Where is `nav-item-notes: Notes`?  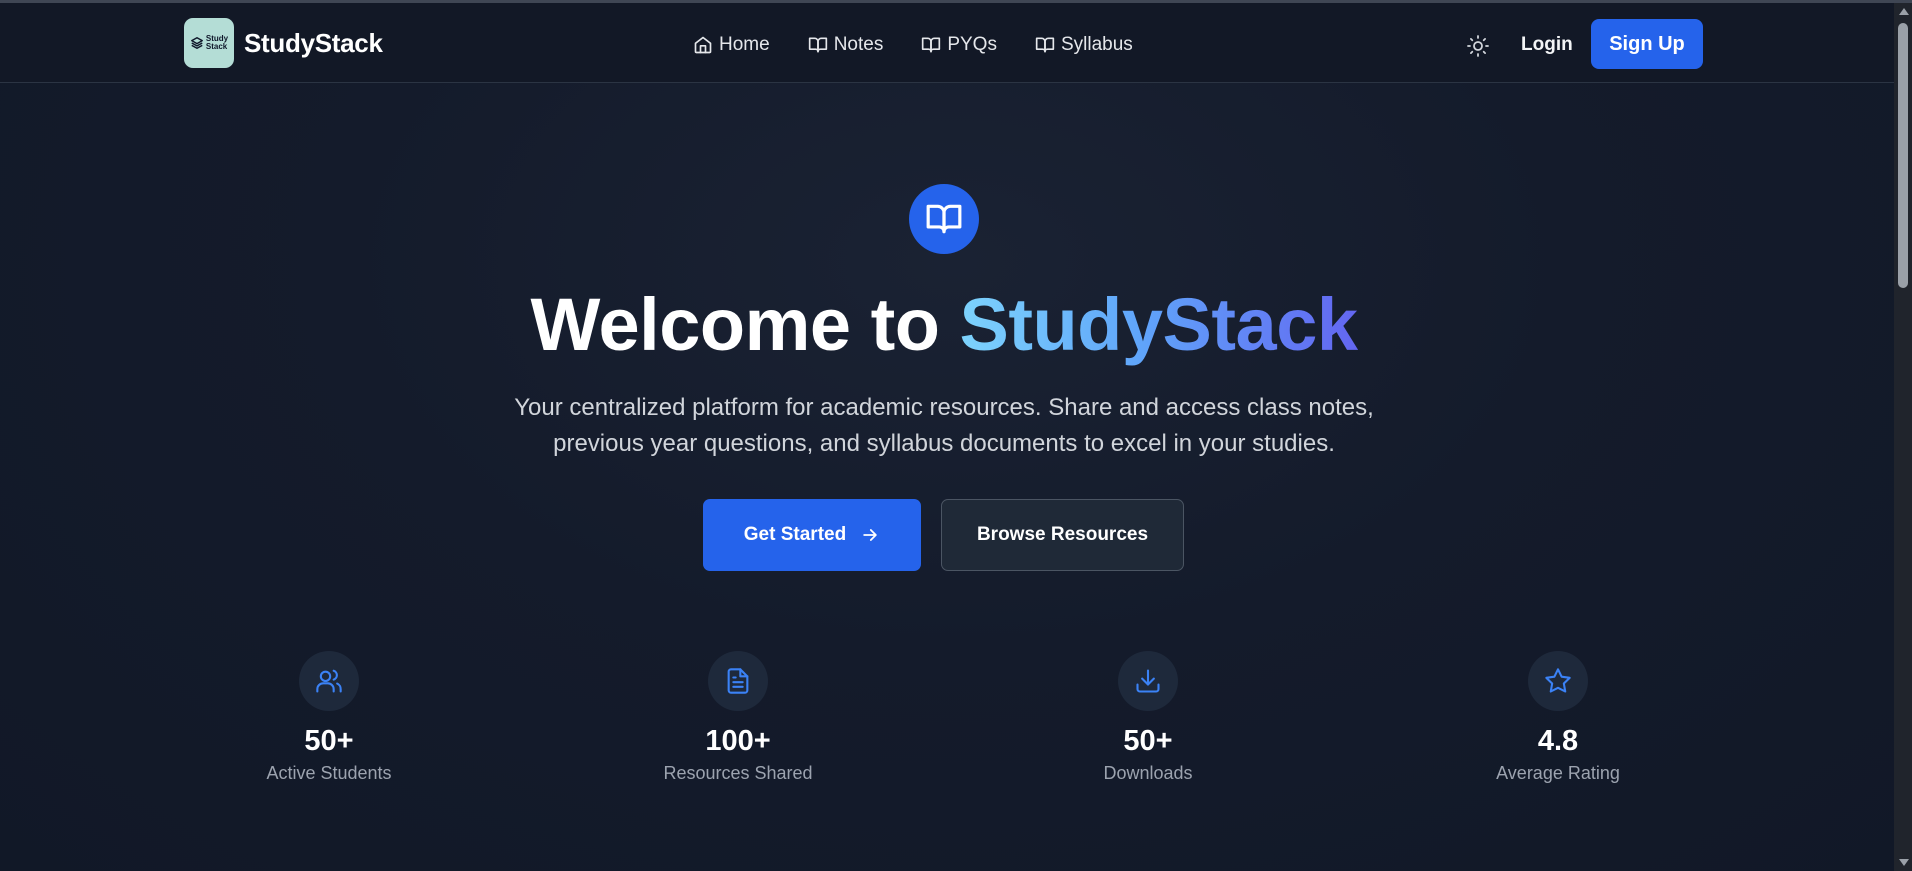
nav-item-notes: Notes is located at coordinates (846, 45).